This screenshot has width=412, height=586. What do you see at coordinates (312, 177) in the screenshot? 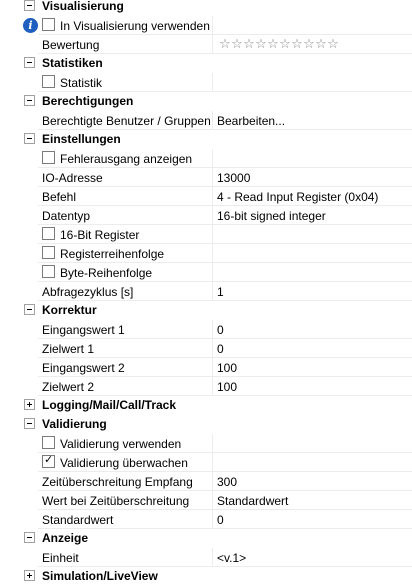
I see `property-value-cell: 13000` at bounding box center [312, 177].